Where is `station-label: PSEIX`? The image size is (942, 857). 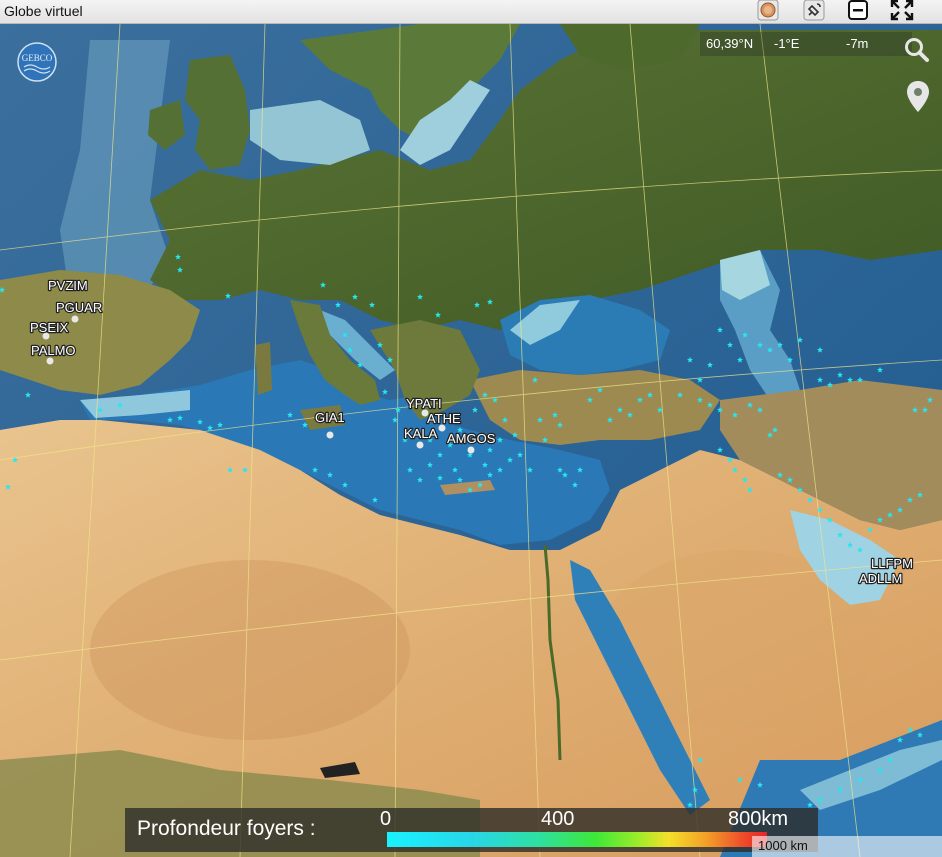 station-label: PSEIX is located at coordinates (49, 327).